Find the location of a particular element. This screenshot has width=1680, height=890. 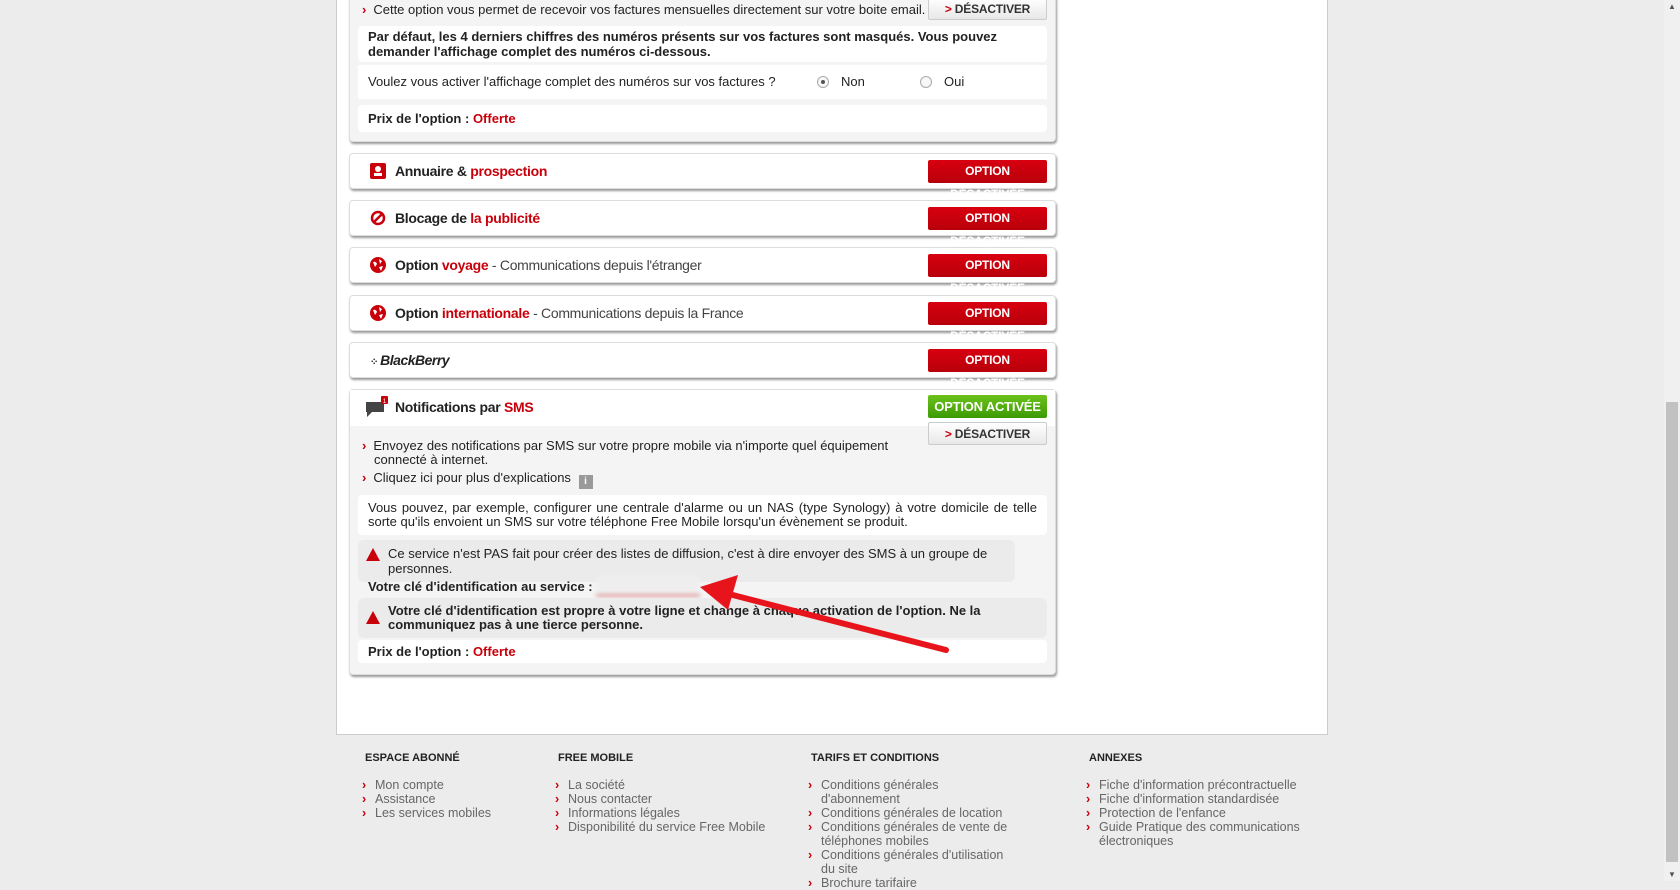

scrollbar-thumb is located at coordinates (1672, 632).